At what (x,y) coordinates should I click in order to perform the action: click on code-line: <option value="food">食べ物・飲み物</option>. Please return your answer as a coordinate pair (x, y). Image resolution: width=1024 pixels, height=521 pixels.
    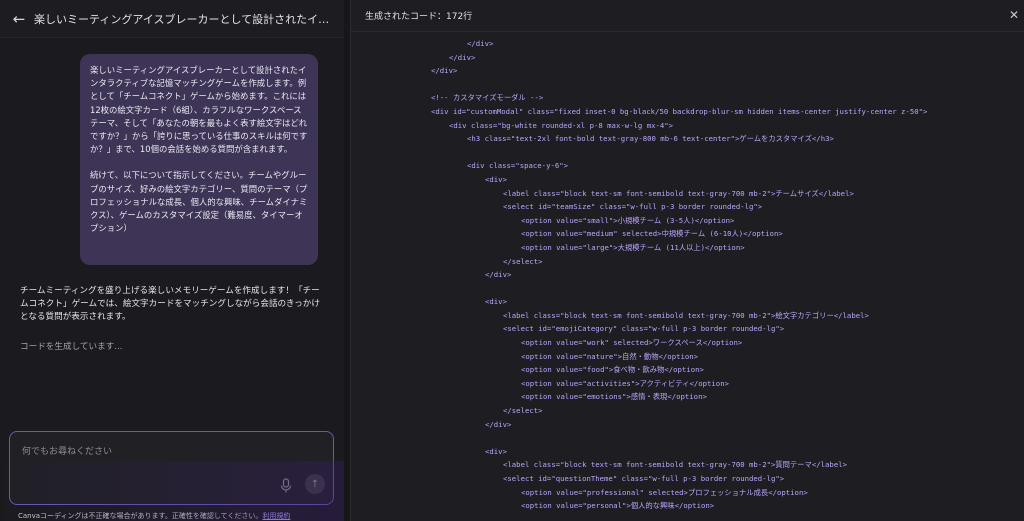
    Looking at the image, I should click on (612, 370).